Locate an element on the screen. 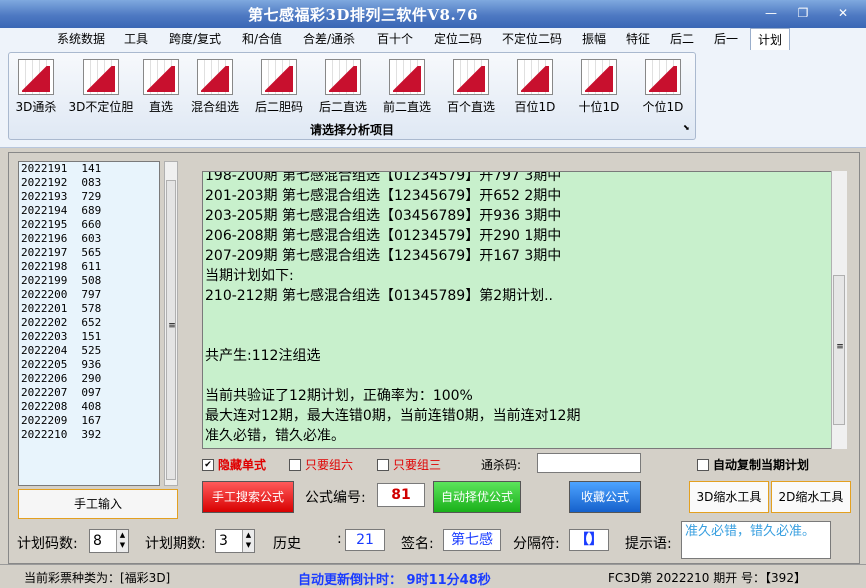 This screenshot has height=588, width=866. close-button: ✕ is located at coordinates (843, 13).